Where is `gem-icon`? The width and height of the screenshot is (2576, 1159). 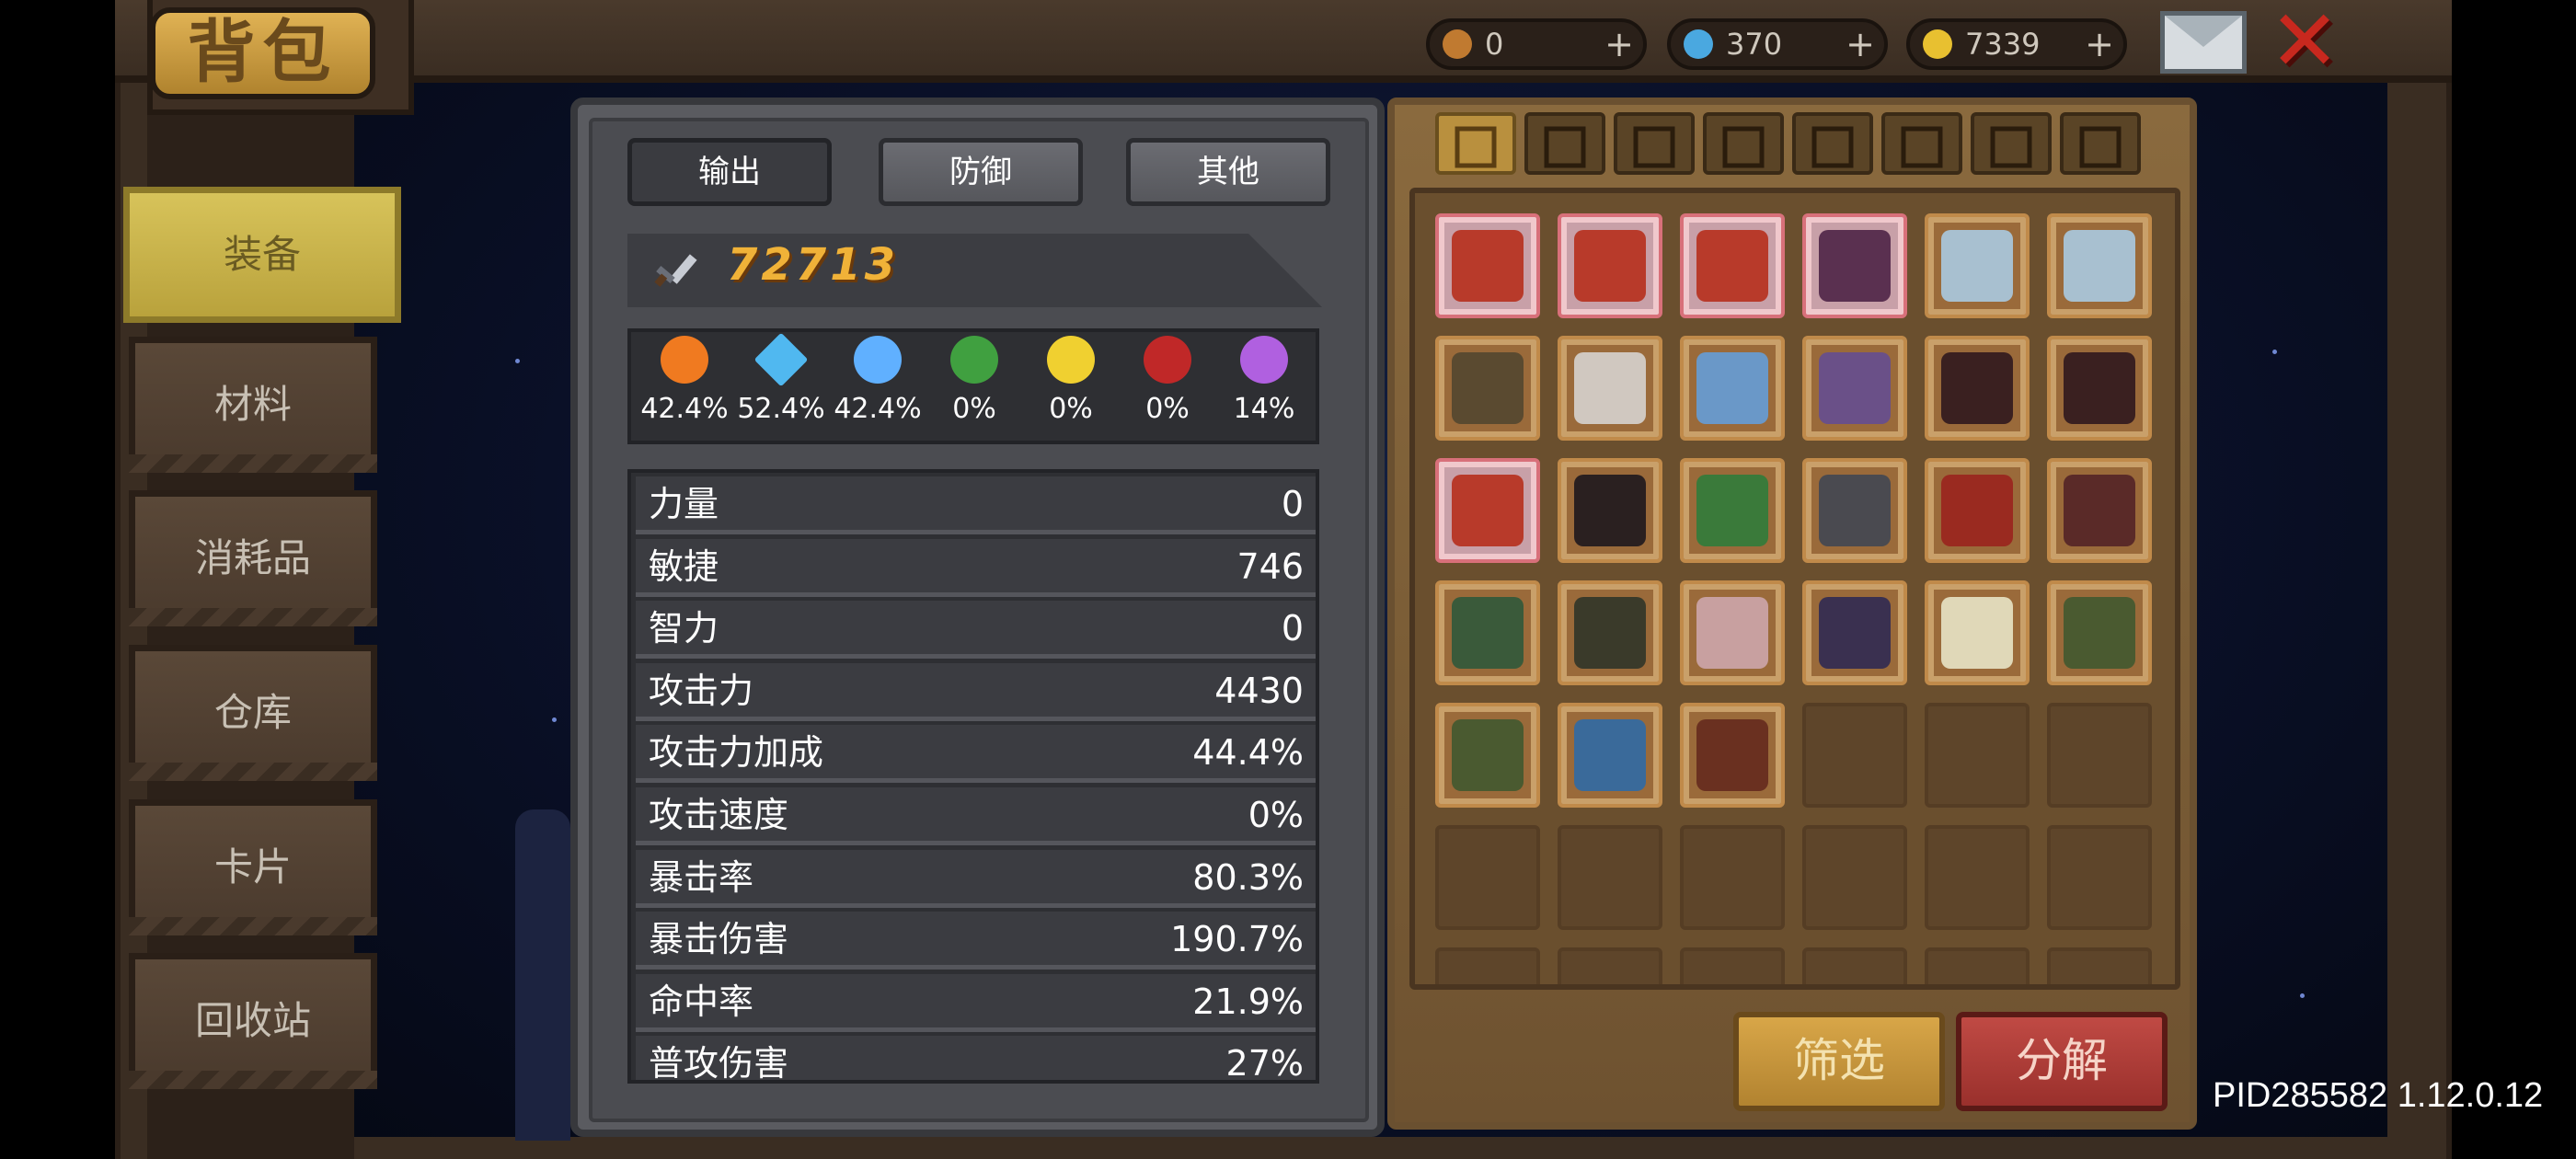 gem-icon is located at coordinates (1698, 44).